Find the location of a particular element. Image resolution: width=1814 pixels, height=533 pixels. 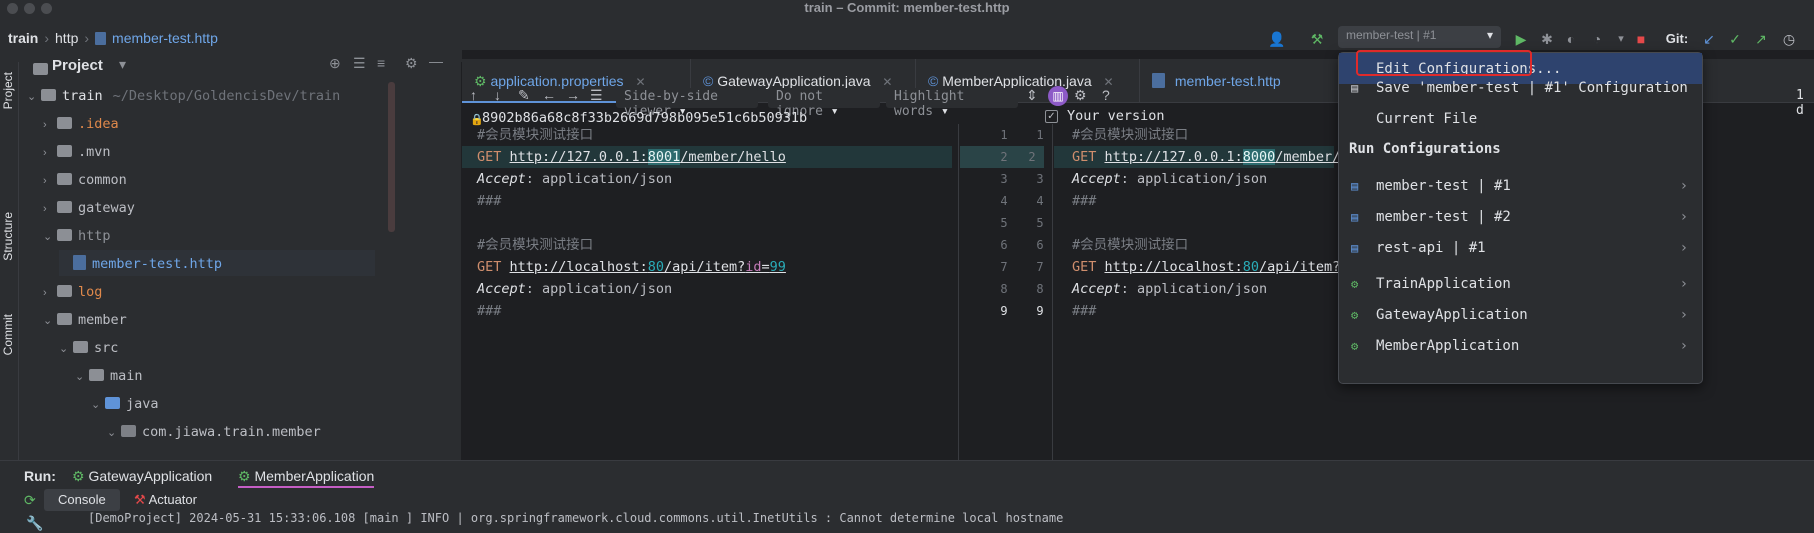

debug-icon: ✱ is located at coordinates (1547, 39).